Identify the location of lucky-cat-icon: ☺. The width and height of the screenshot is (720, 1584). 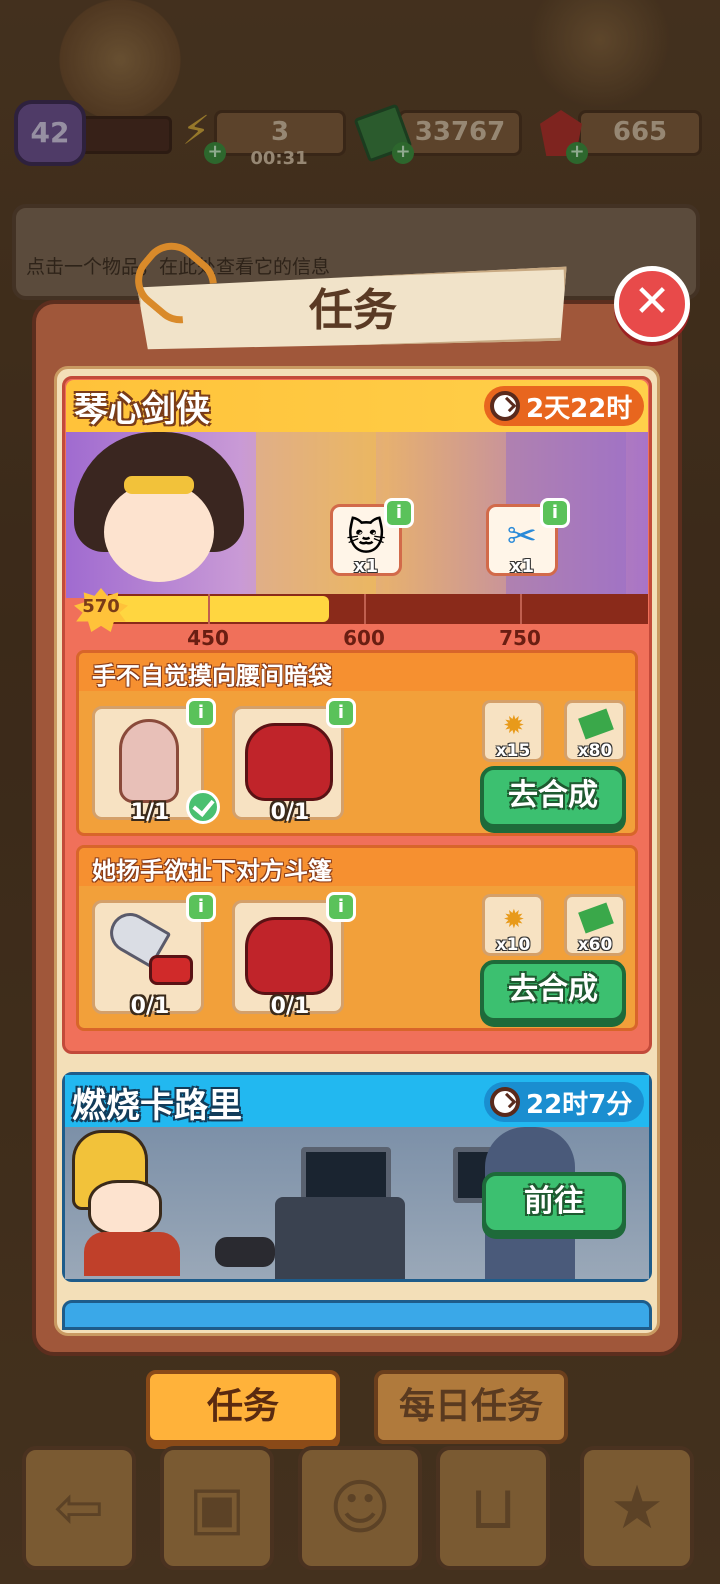
(360, 1508).